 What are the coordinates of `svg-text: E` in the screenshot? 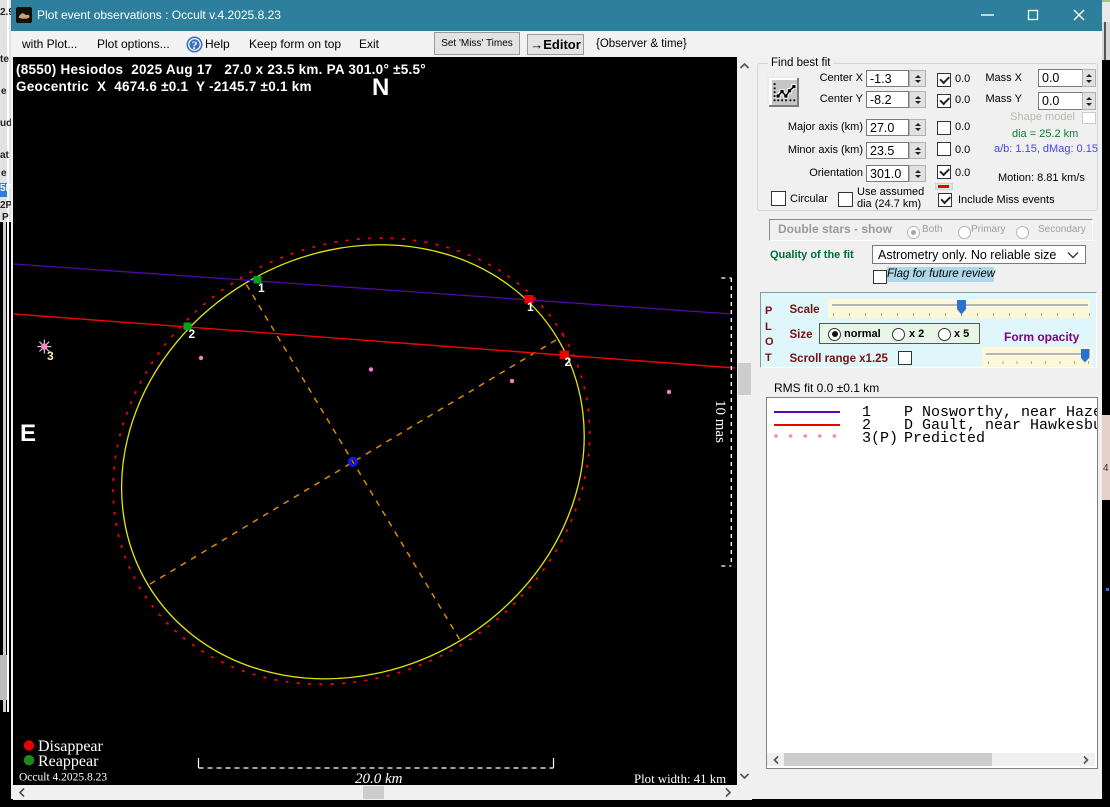 It's located at (28, 433).